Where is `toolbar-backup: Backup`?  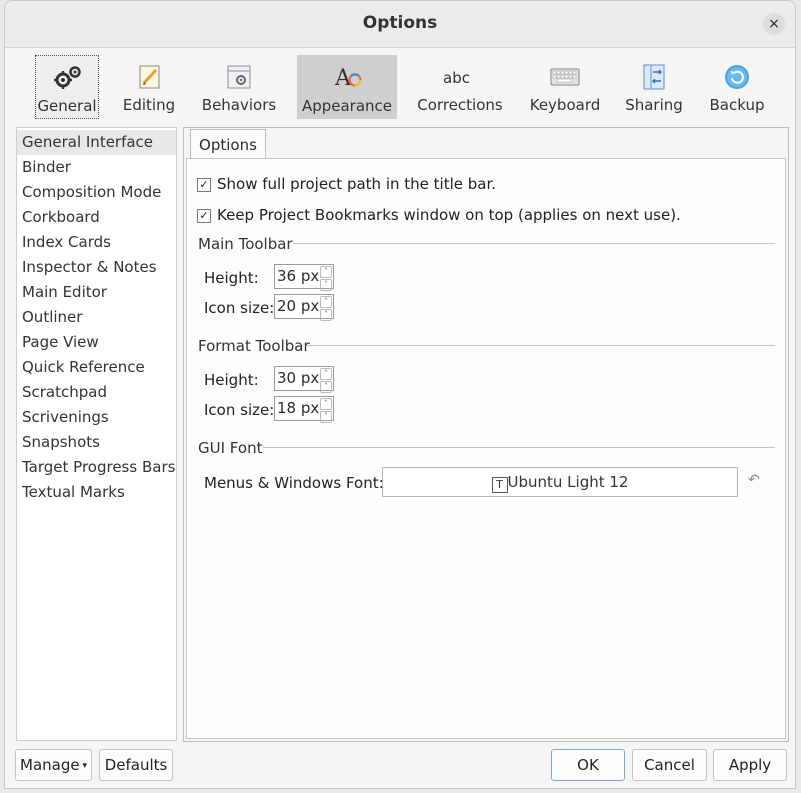
toolbar-backup: Backup is located at coordinates (737, 87).